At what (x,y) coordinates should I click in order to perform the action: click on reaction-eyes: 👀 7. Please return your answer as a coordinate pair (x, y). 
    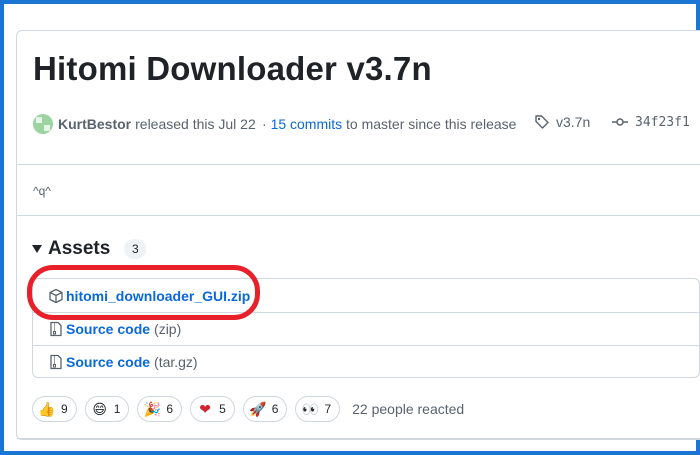
    Looking at the image, I should click on (318, 409).